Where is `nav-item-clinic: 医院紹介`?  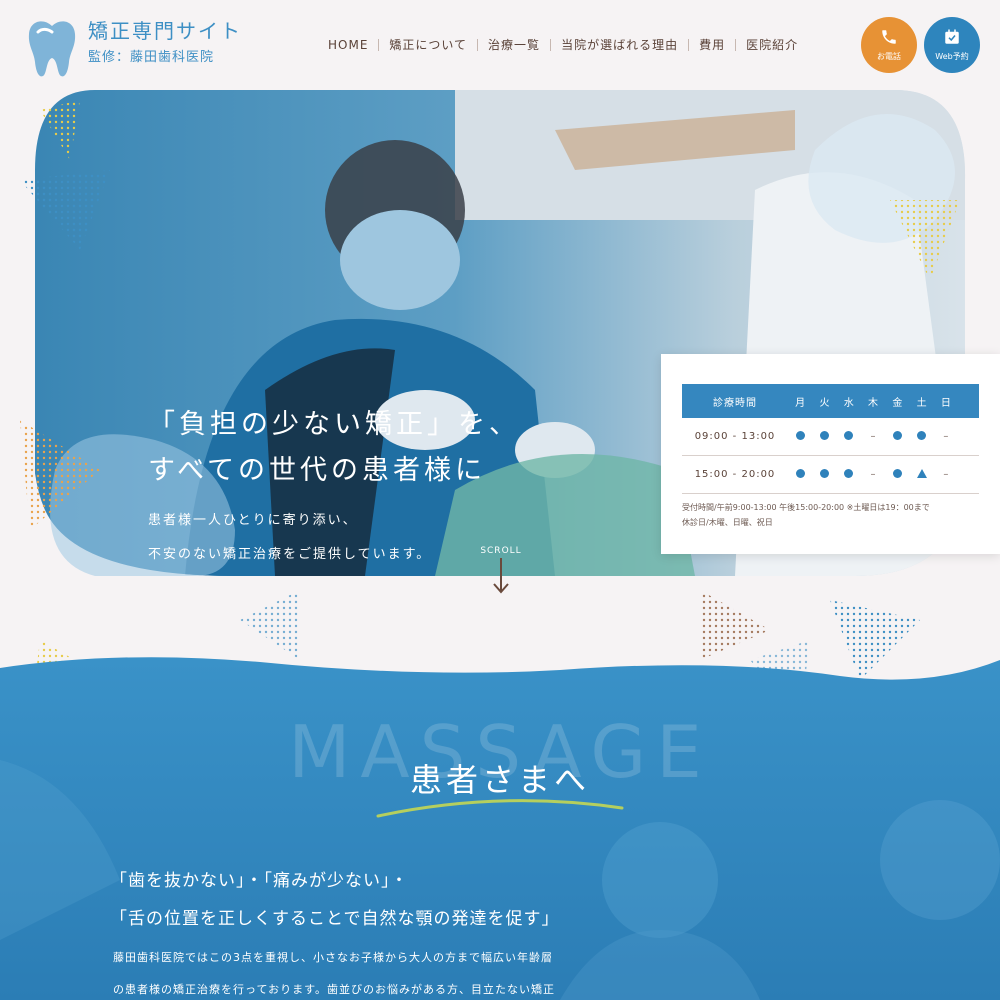 nav-item-clinic: 医院紹介 is located at coordinates (772, 44).